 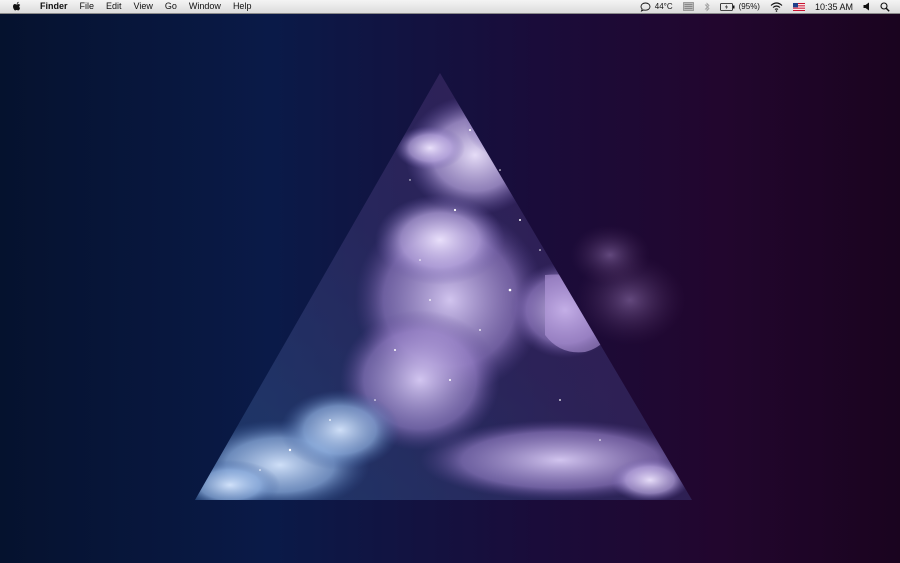 I want to click on volume-icon, so click(x=866, y=6).